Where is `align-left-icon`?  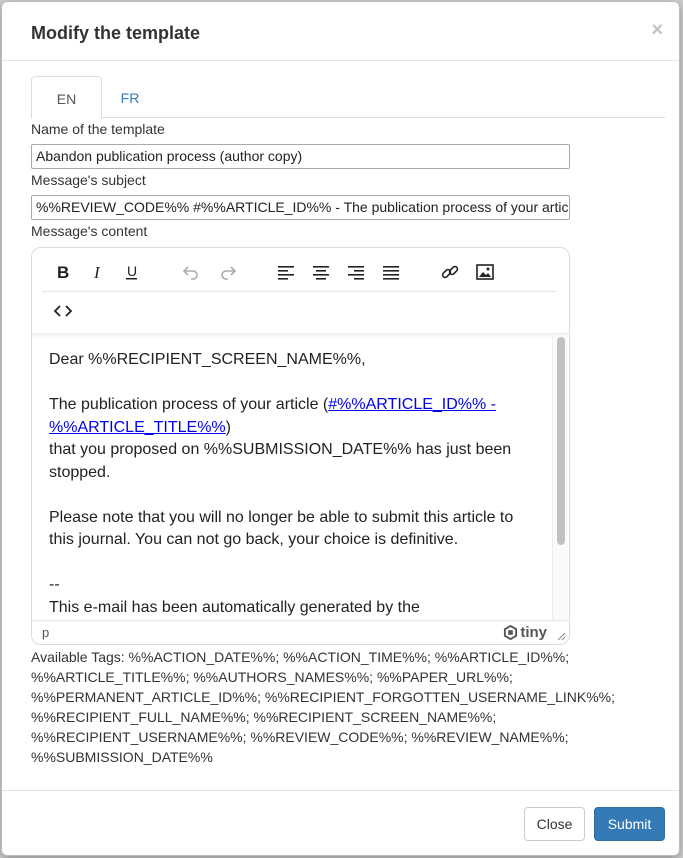 align-left-icon is located at coordinates (286, 272).